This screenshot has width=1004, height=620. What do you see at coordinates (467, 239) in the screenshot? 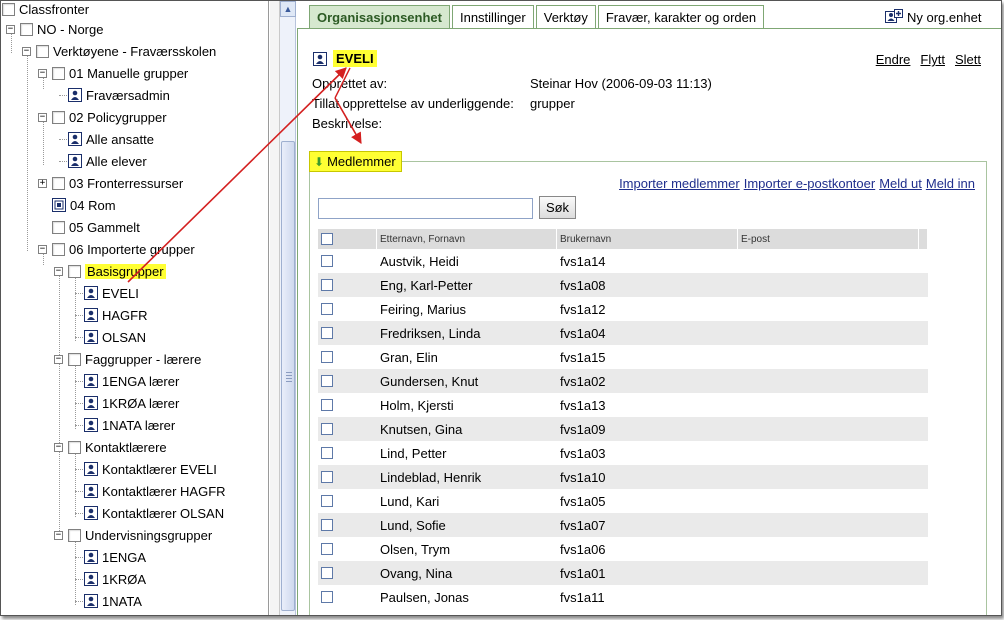
I see `column-header-name: Etternavn, Fornavn` at bounding box center [467, 239].